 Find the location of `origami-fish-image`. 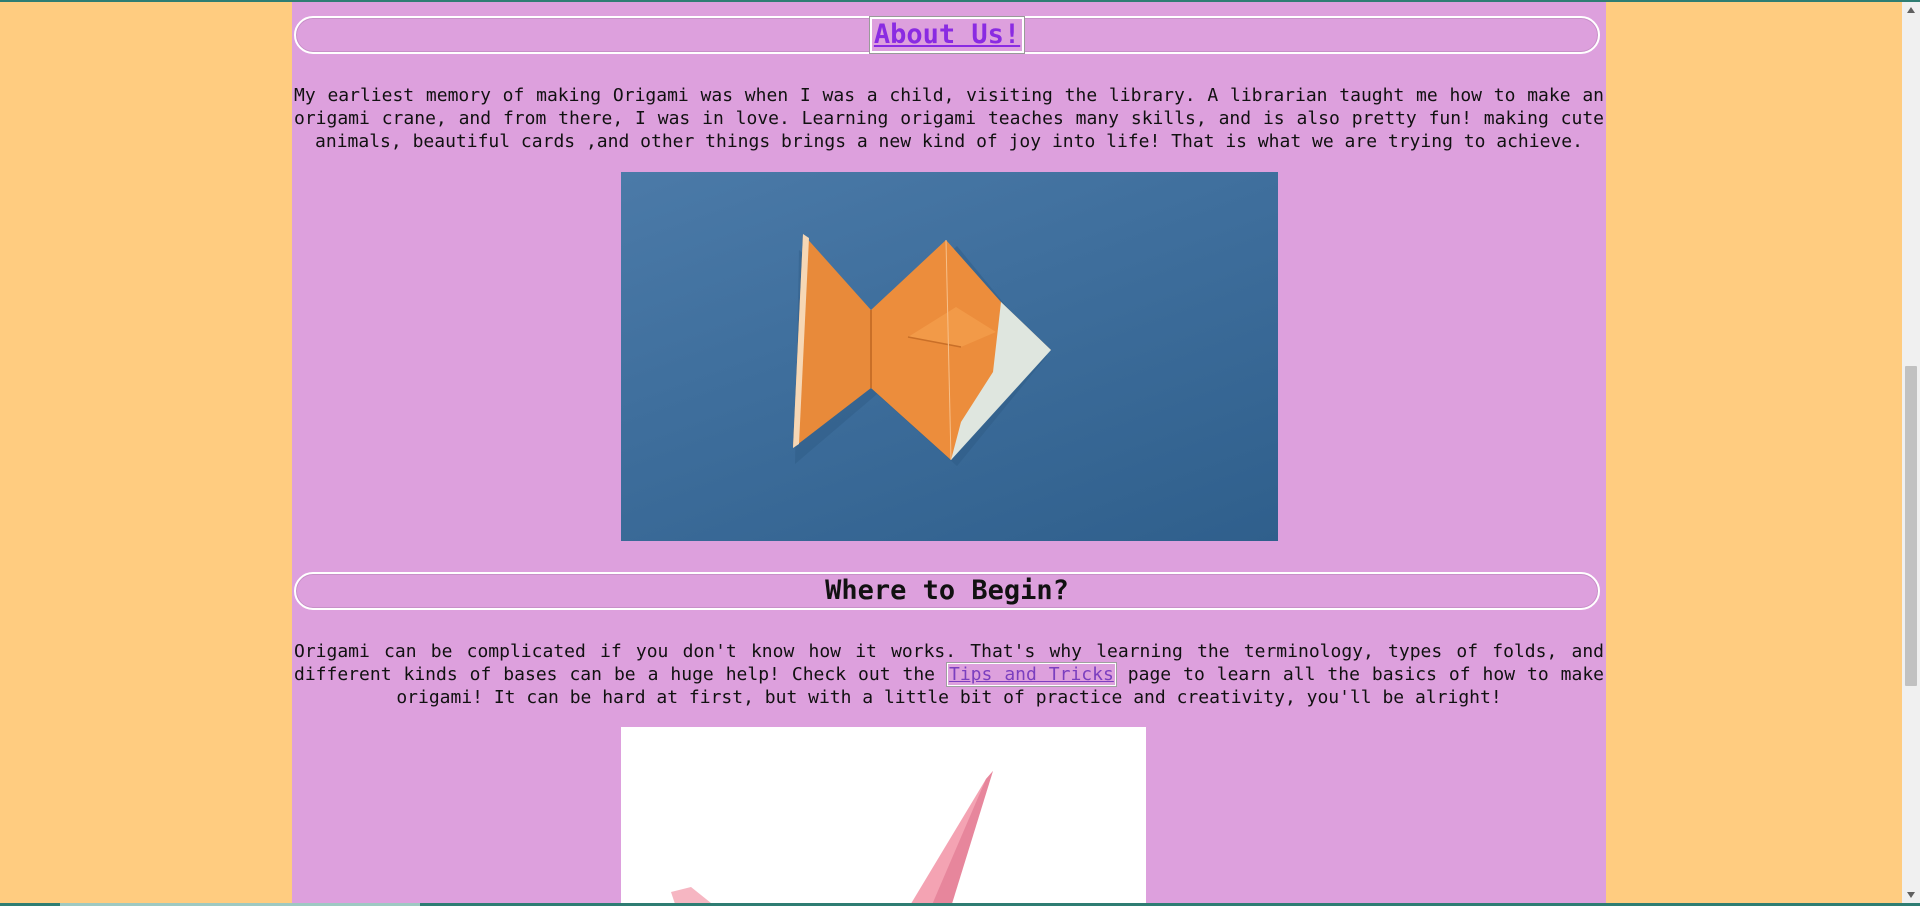

origami-fish-image is located at coordinates (949, 356).